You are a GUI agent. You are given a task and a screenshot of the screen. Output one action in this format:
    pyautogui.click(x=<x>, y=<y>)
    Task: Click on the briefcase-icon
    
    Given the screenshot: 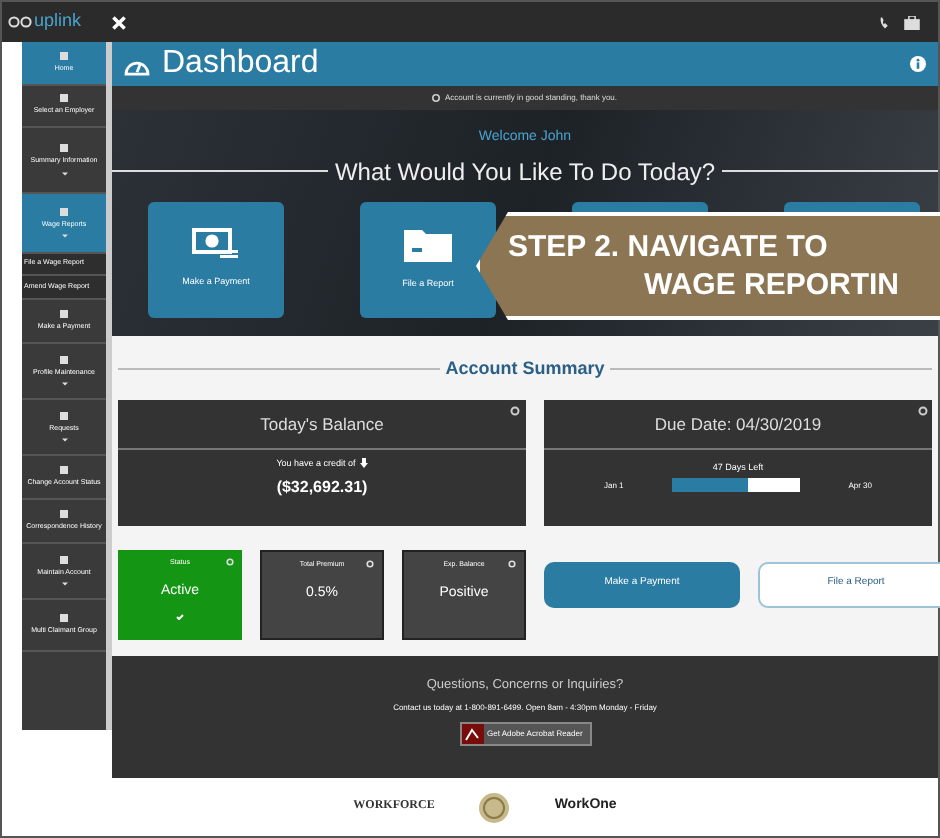 What is the action you would take?
    pyautogui.click(x=912, y=22)
    